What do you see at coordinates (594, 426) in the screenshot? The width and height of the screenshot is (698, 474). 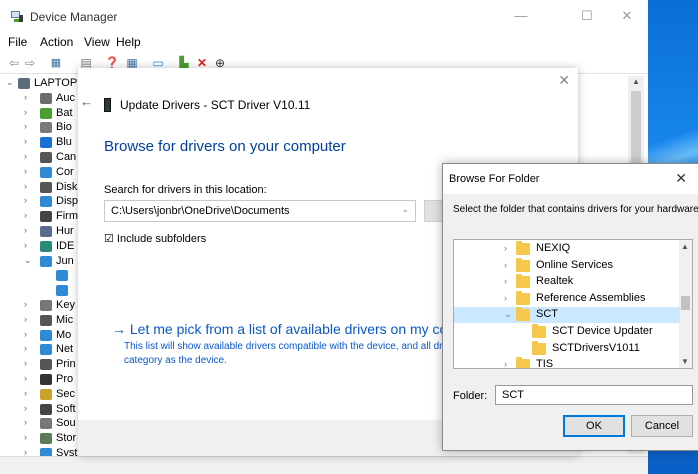 I see `ok-button: OK` at bounding box center [594, 426].